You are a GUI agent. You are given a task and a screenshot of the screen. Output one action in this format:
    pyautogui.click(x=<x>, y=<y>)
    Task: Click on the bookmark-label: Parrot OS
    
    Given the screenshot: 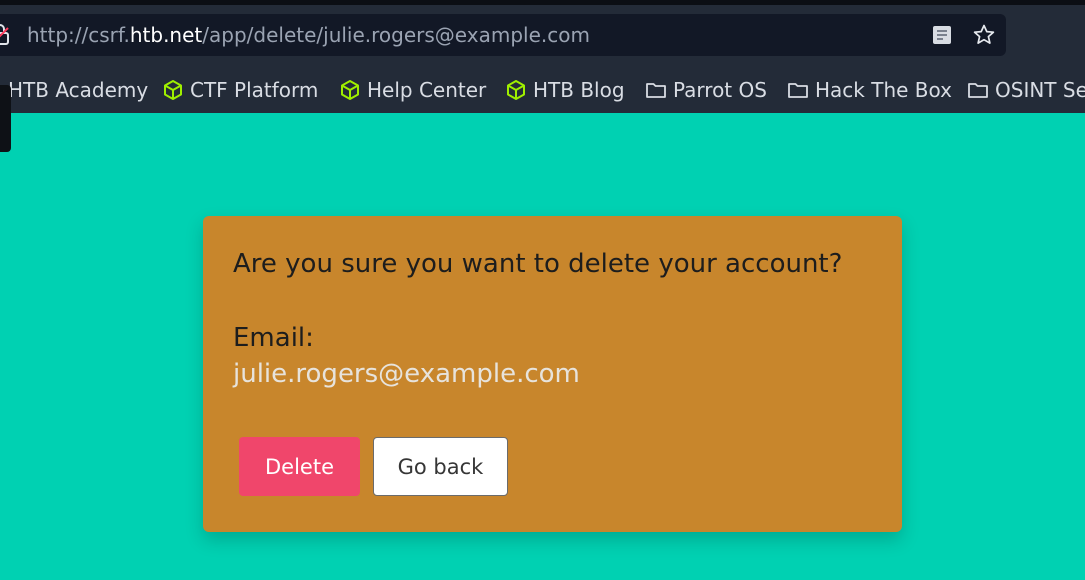 What is the action you would take?
    pyautogui.click(x=720, y=90)
    